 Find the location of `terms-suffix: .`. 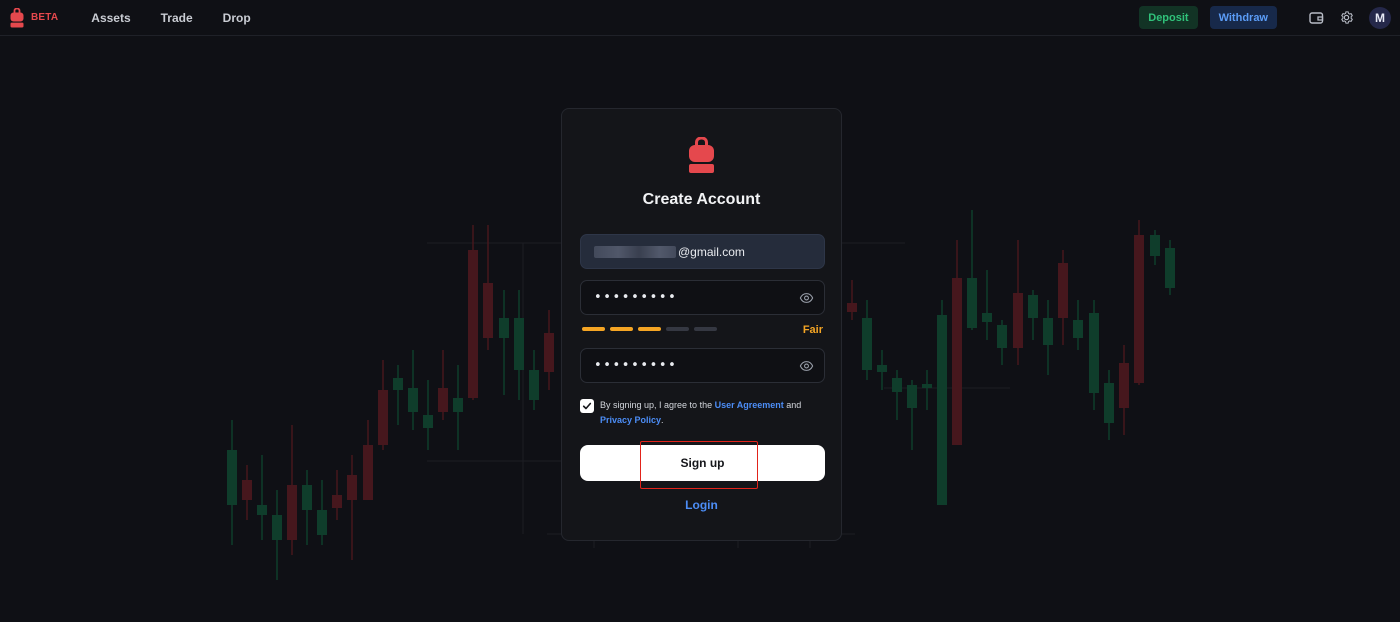

terms-suffix: . is located at coordinates (662, 420).